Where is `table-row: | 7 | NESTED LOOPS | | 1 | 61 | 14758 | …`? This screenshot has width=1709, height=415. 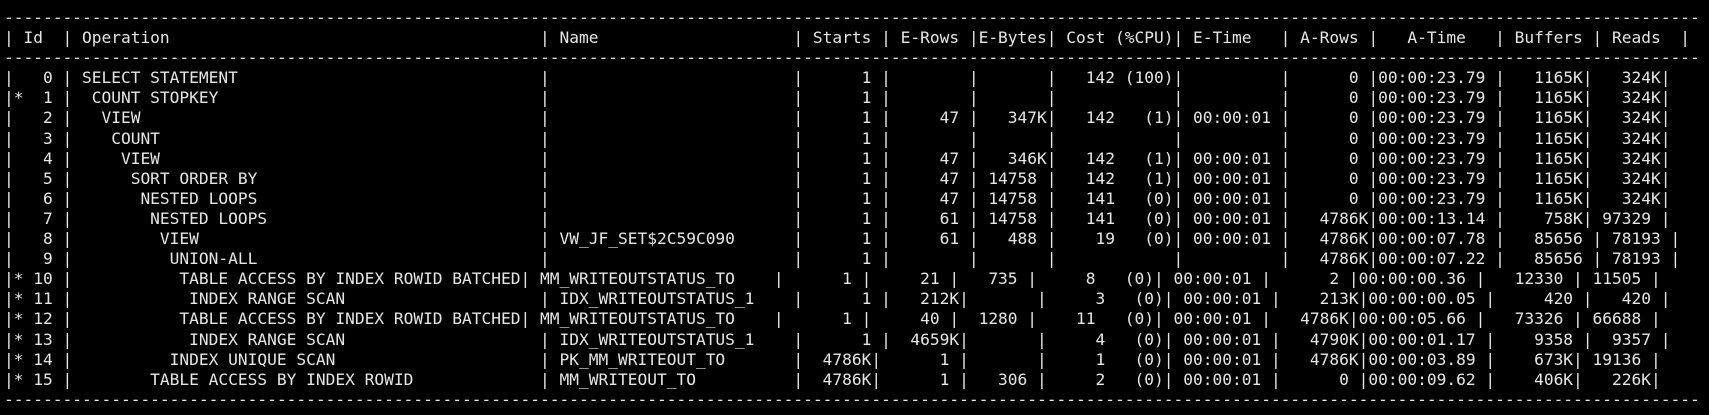
table-row: | 7 | NESTED LOOPS | | 1 | 61 | 14758 | … is located at coordinates (837, 218).